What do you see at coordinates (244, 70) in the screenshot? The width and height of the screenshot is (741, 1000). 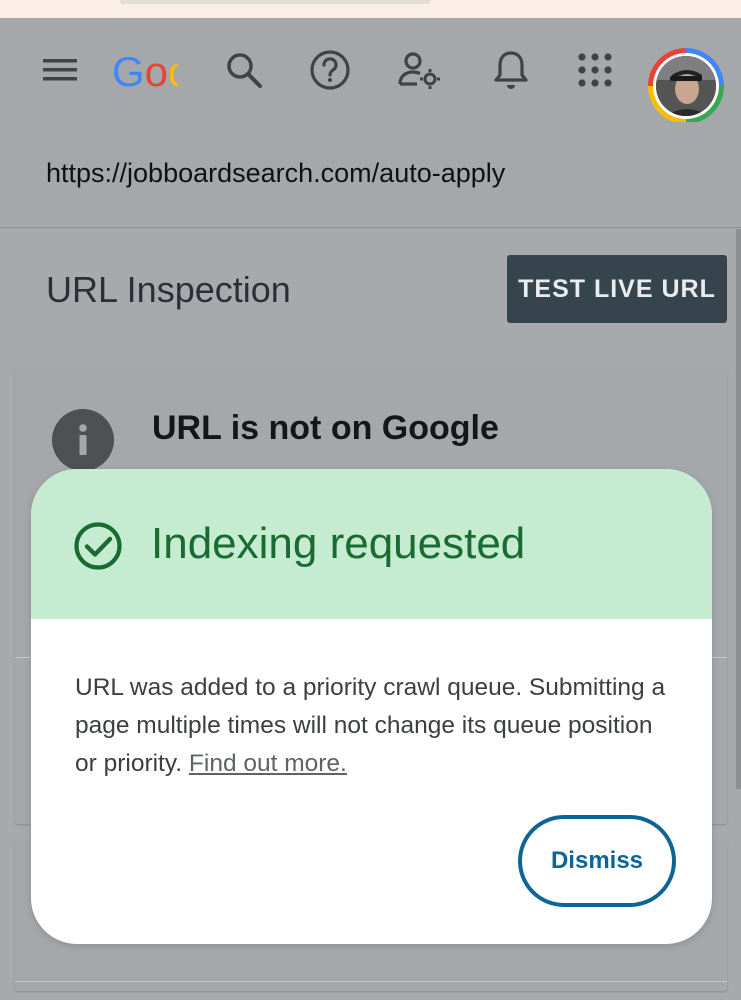 I see `search-icon` at bounding box center [244, 70].